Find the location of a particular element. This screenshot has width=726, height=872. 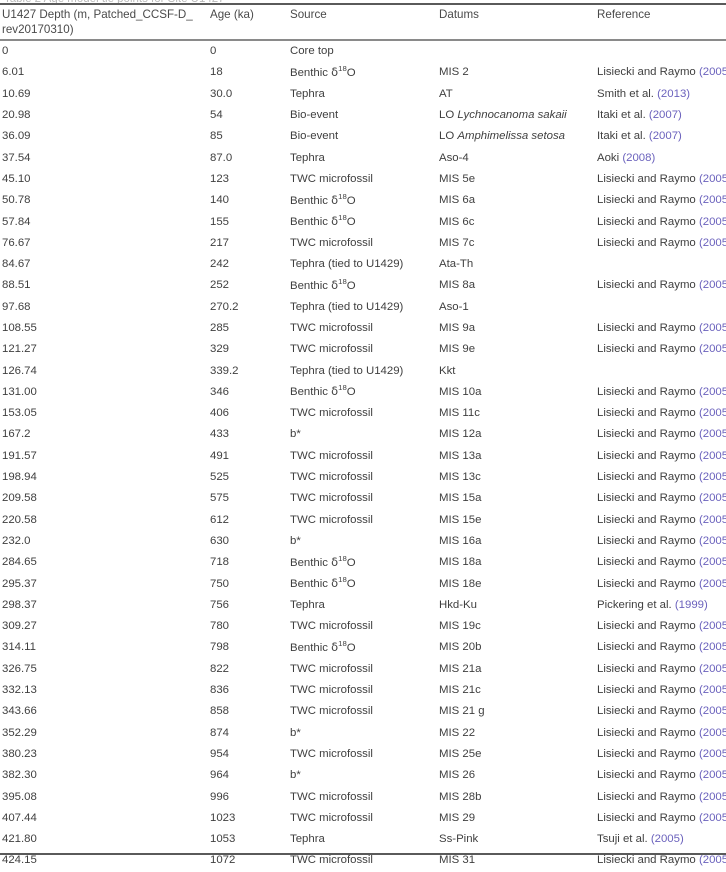

cell-age: 270.2 is located at coordinates (224, 306).